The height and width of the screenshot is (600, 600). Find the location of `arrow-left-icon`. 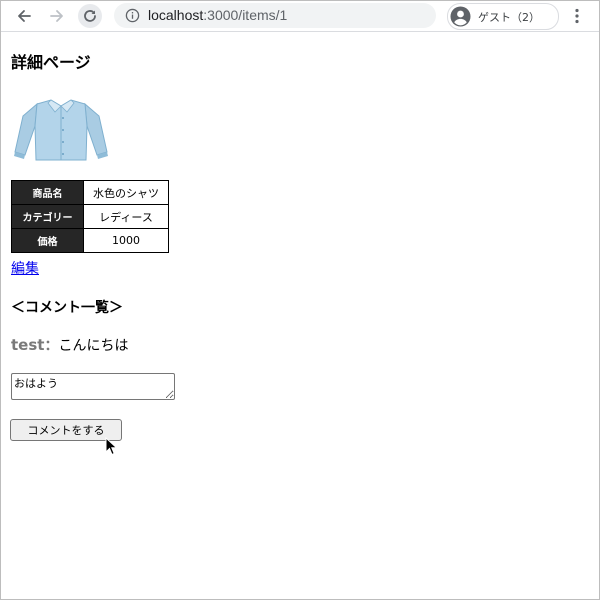

arrow-left-icon is located at coordinates (24, 16).